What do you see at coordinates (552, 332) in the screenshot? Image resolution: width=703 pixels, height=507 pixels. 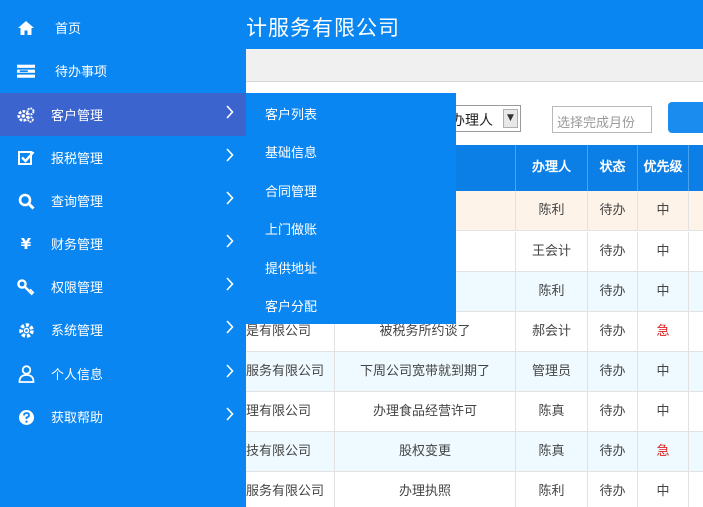 I see `cell-assignee: 郝会计` at bounding box center [552, 332].